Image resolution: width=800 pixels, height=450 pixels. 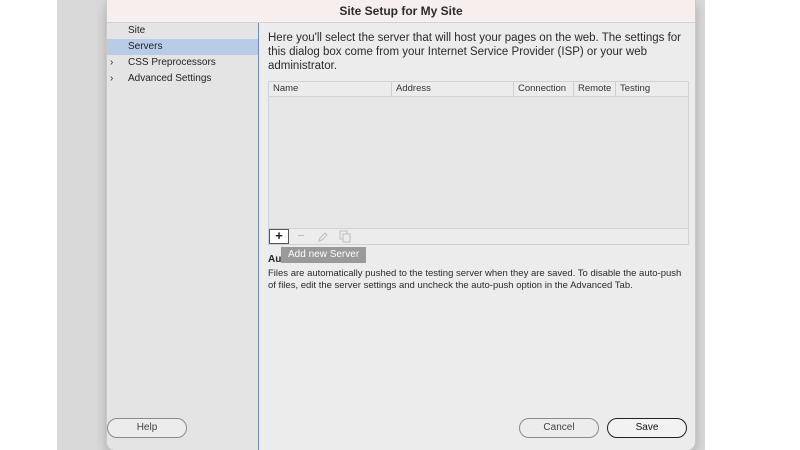 What do you see at coordinates (145, 46) in the screenshot?
I see `sidebar-item-label: Servers` at bounding box center [145, 46].